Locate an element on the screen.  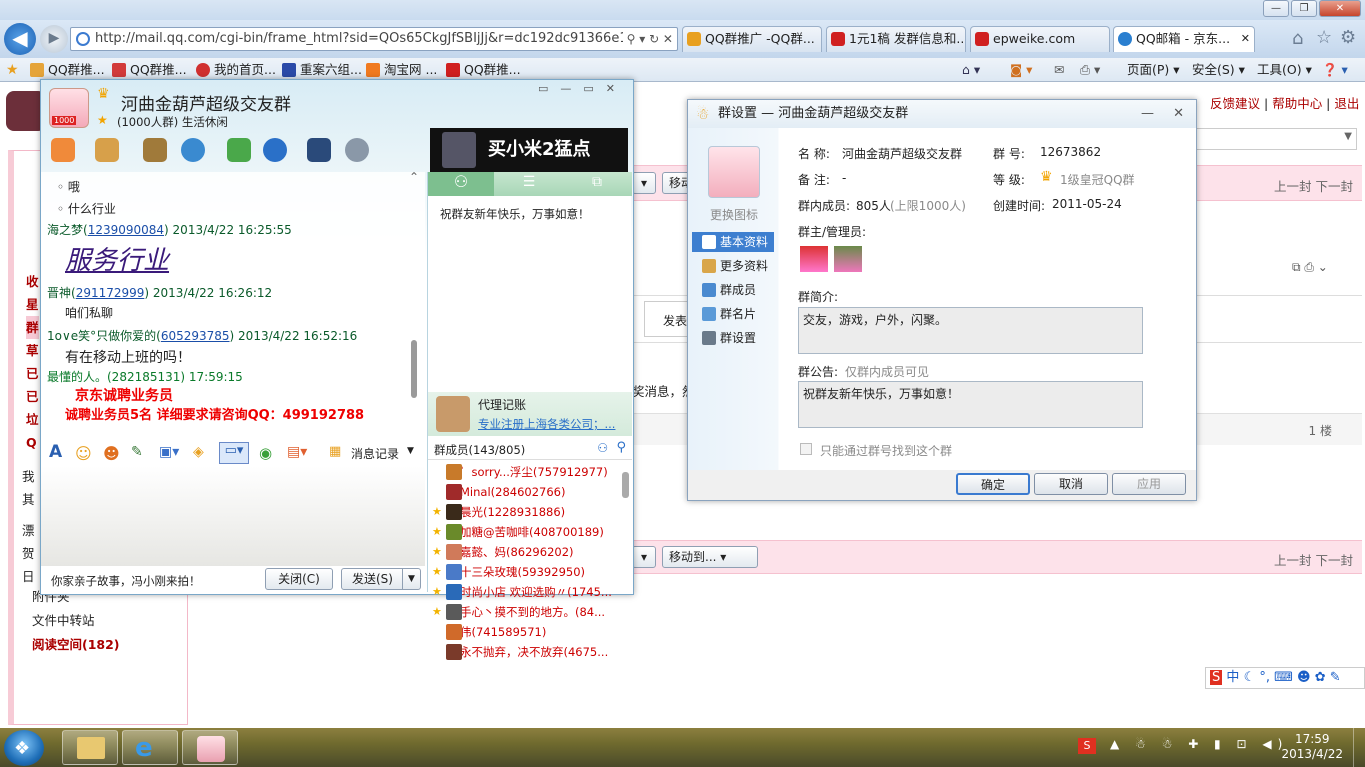
search-only-checkbox is located at coordinates (806, 449).